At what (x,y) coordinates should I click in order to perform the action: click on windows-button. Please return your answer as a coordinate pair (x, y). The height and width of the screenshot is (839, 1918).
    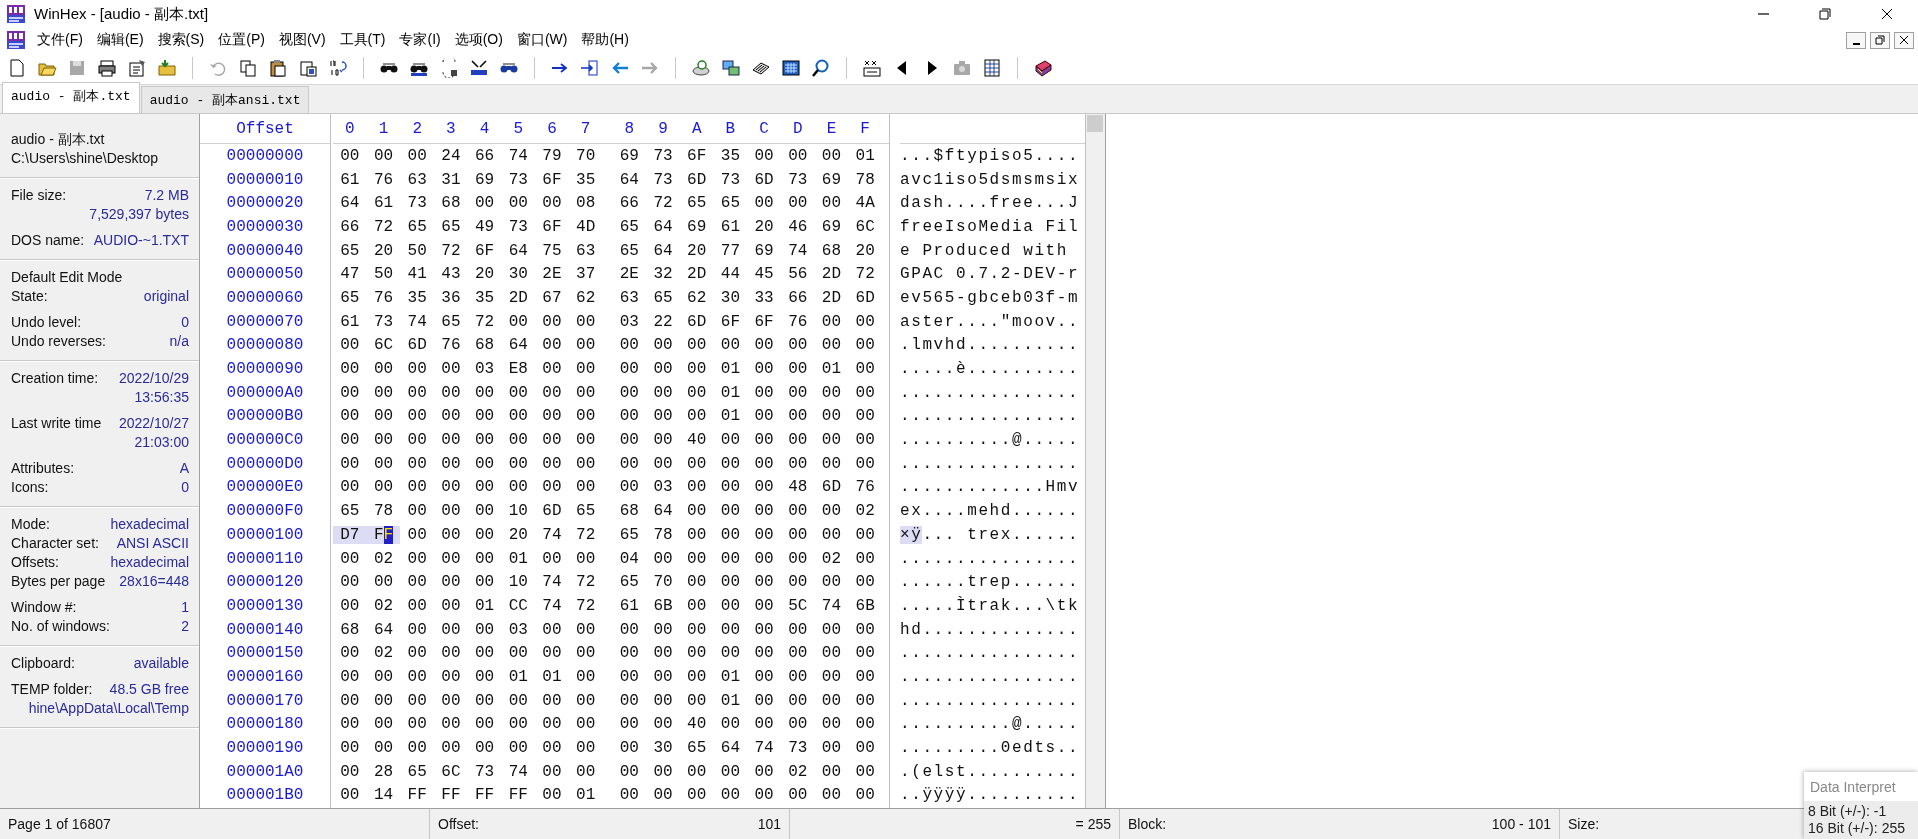
    Looking at the image, I should click on (731, 68).